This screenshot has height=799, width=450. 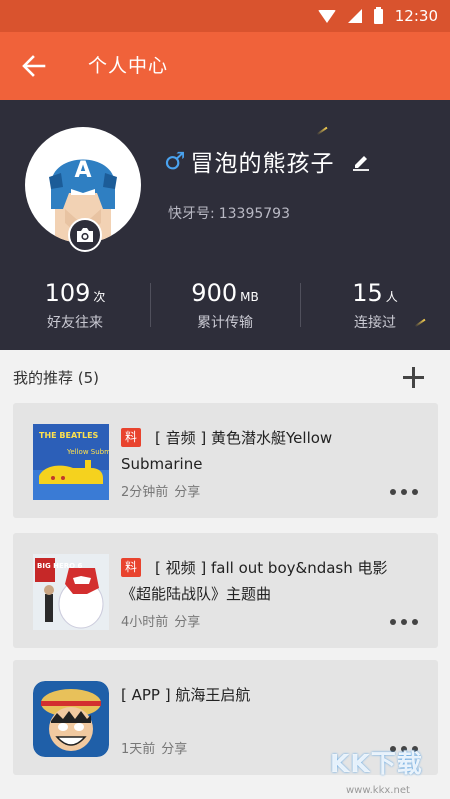 I want to click on card-meta: 1天前 分享, so click(x=154, y=747).